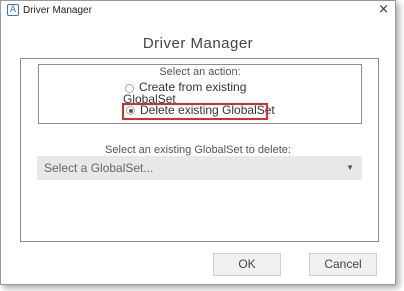  I want to click on title-bar: A Driver Manager ×, so click(198, 11).